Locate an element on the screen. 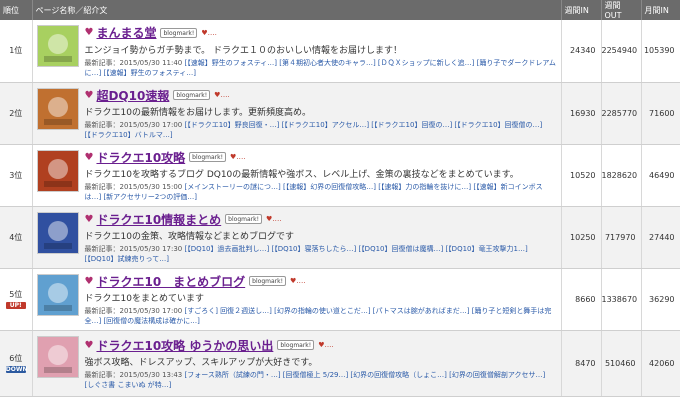  latest-articles-label: 最新記事：2015/05/30 17:30 is located at coordinates (134, 249).